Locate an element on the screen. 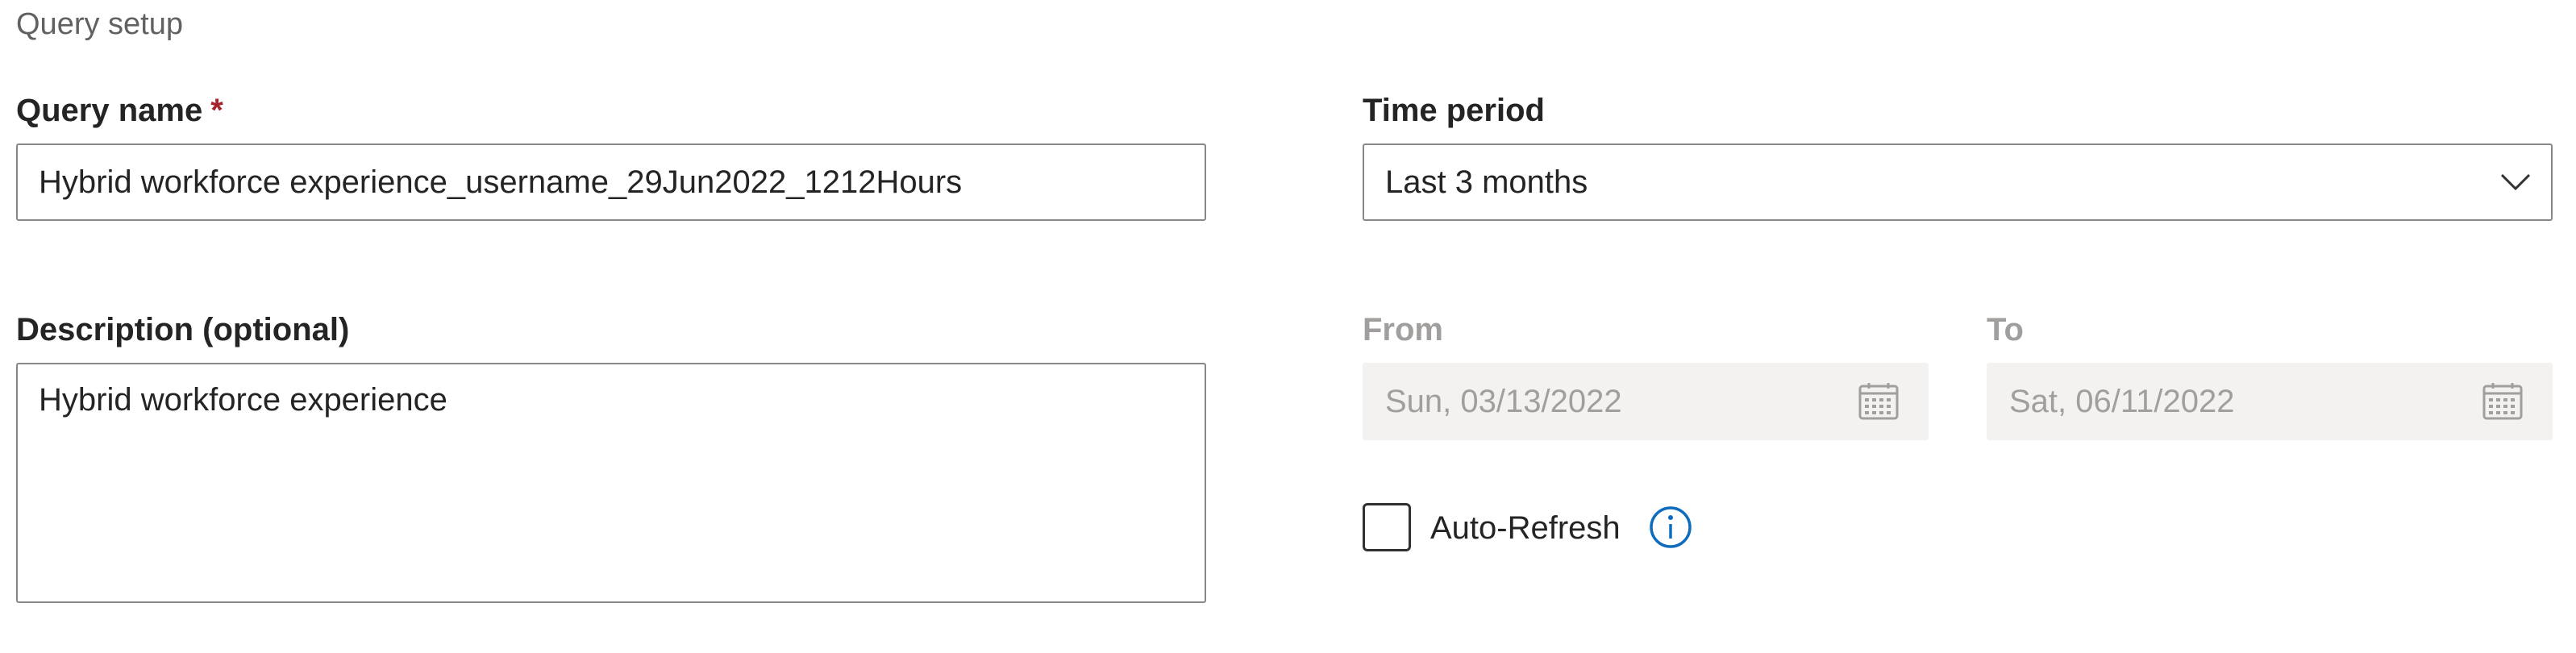 The height and width of the screenshot is (653, 2576). description-label: Description (optional) is located at coordinates (183, 329).